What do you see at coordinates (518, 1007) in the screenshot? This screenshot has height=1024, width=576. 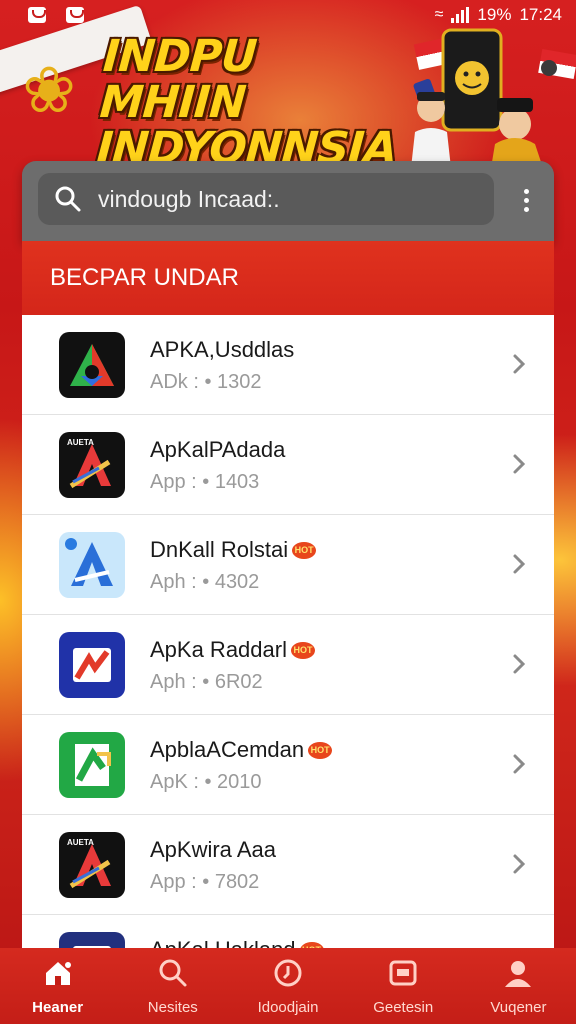 I see `nav-label: Vuqener` at bounding box center [518, 1007].